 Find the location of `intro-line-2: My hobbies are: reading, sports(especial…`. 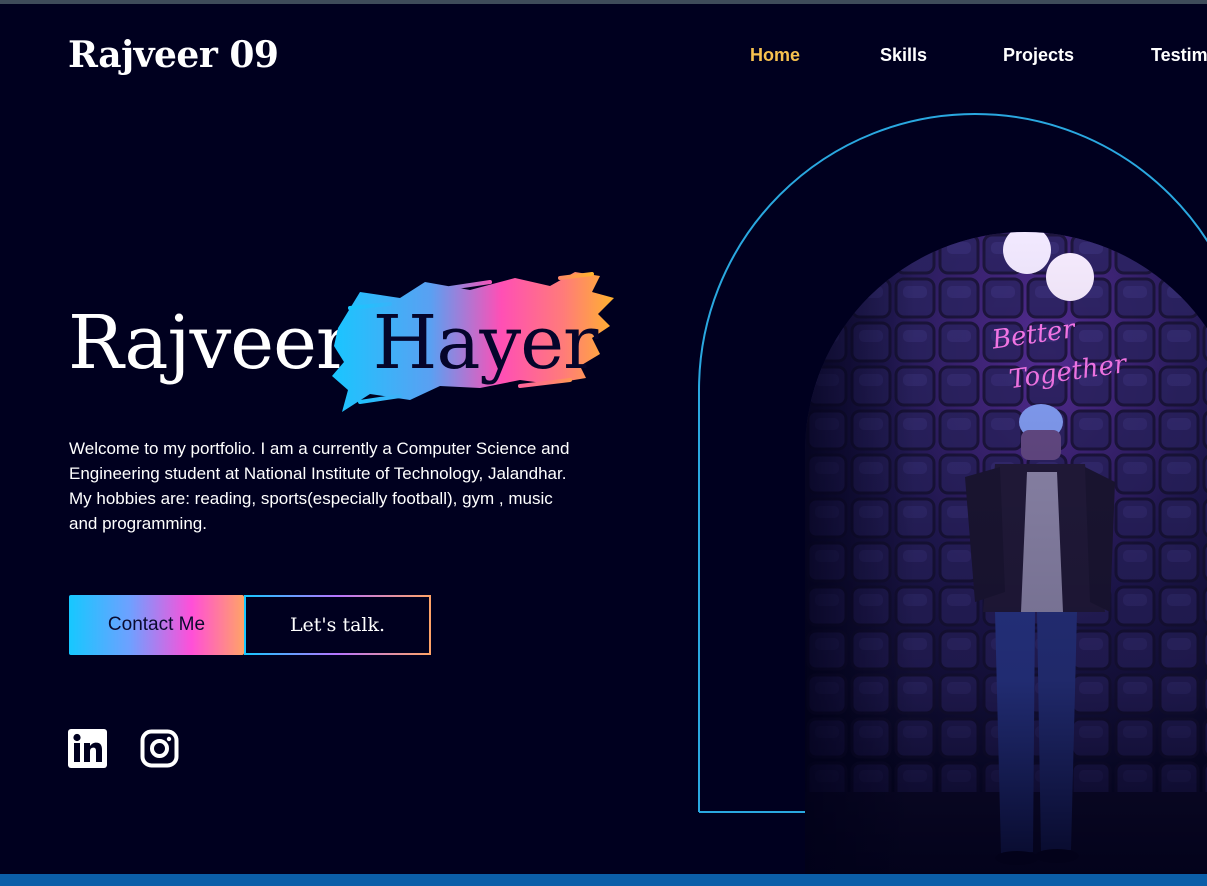

intro-line-2: My hobbies are: reading, sports(especial… is located at coordinates (311, 511).